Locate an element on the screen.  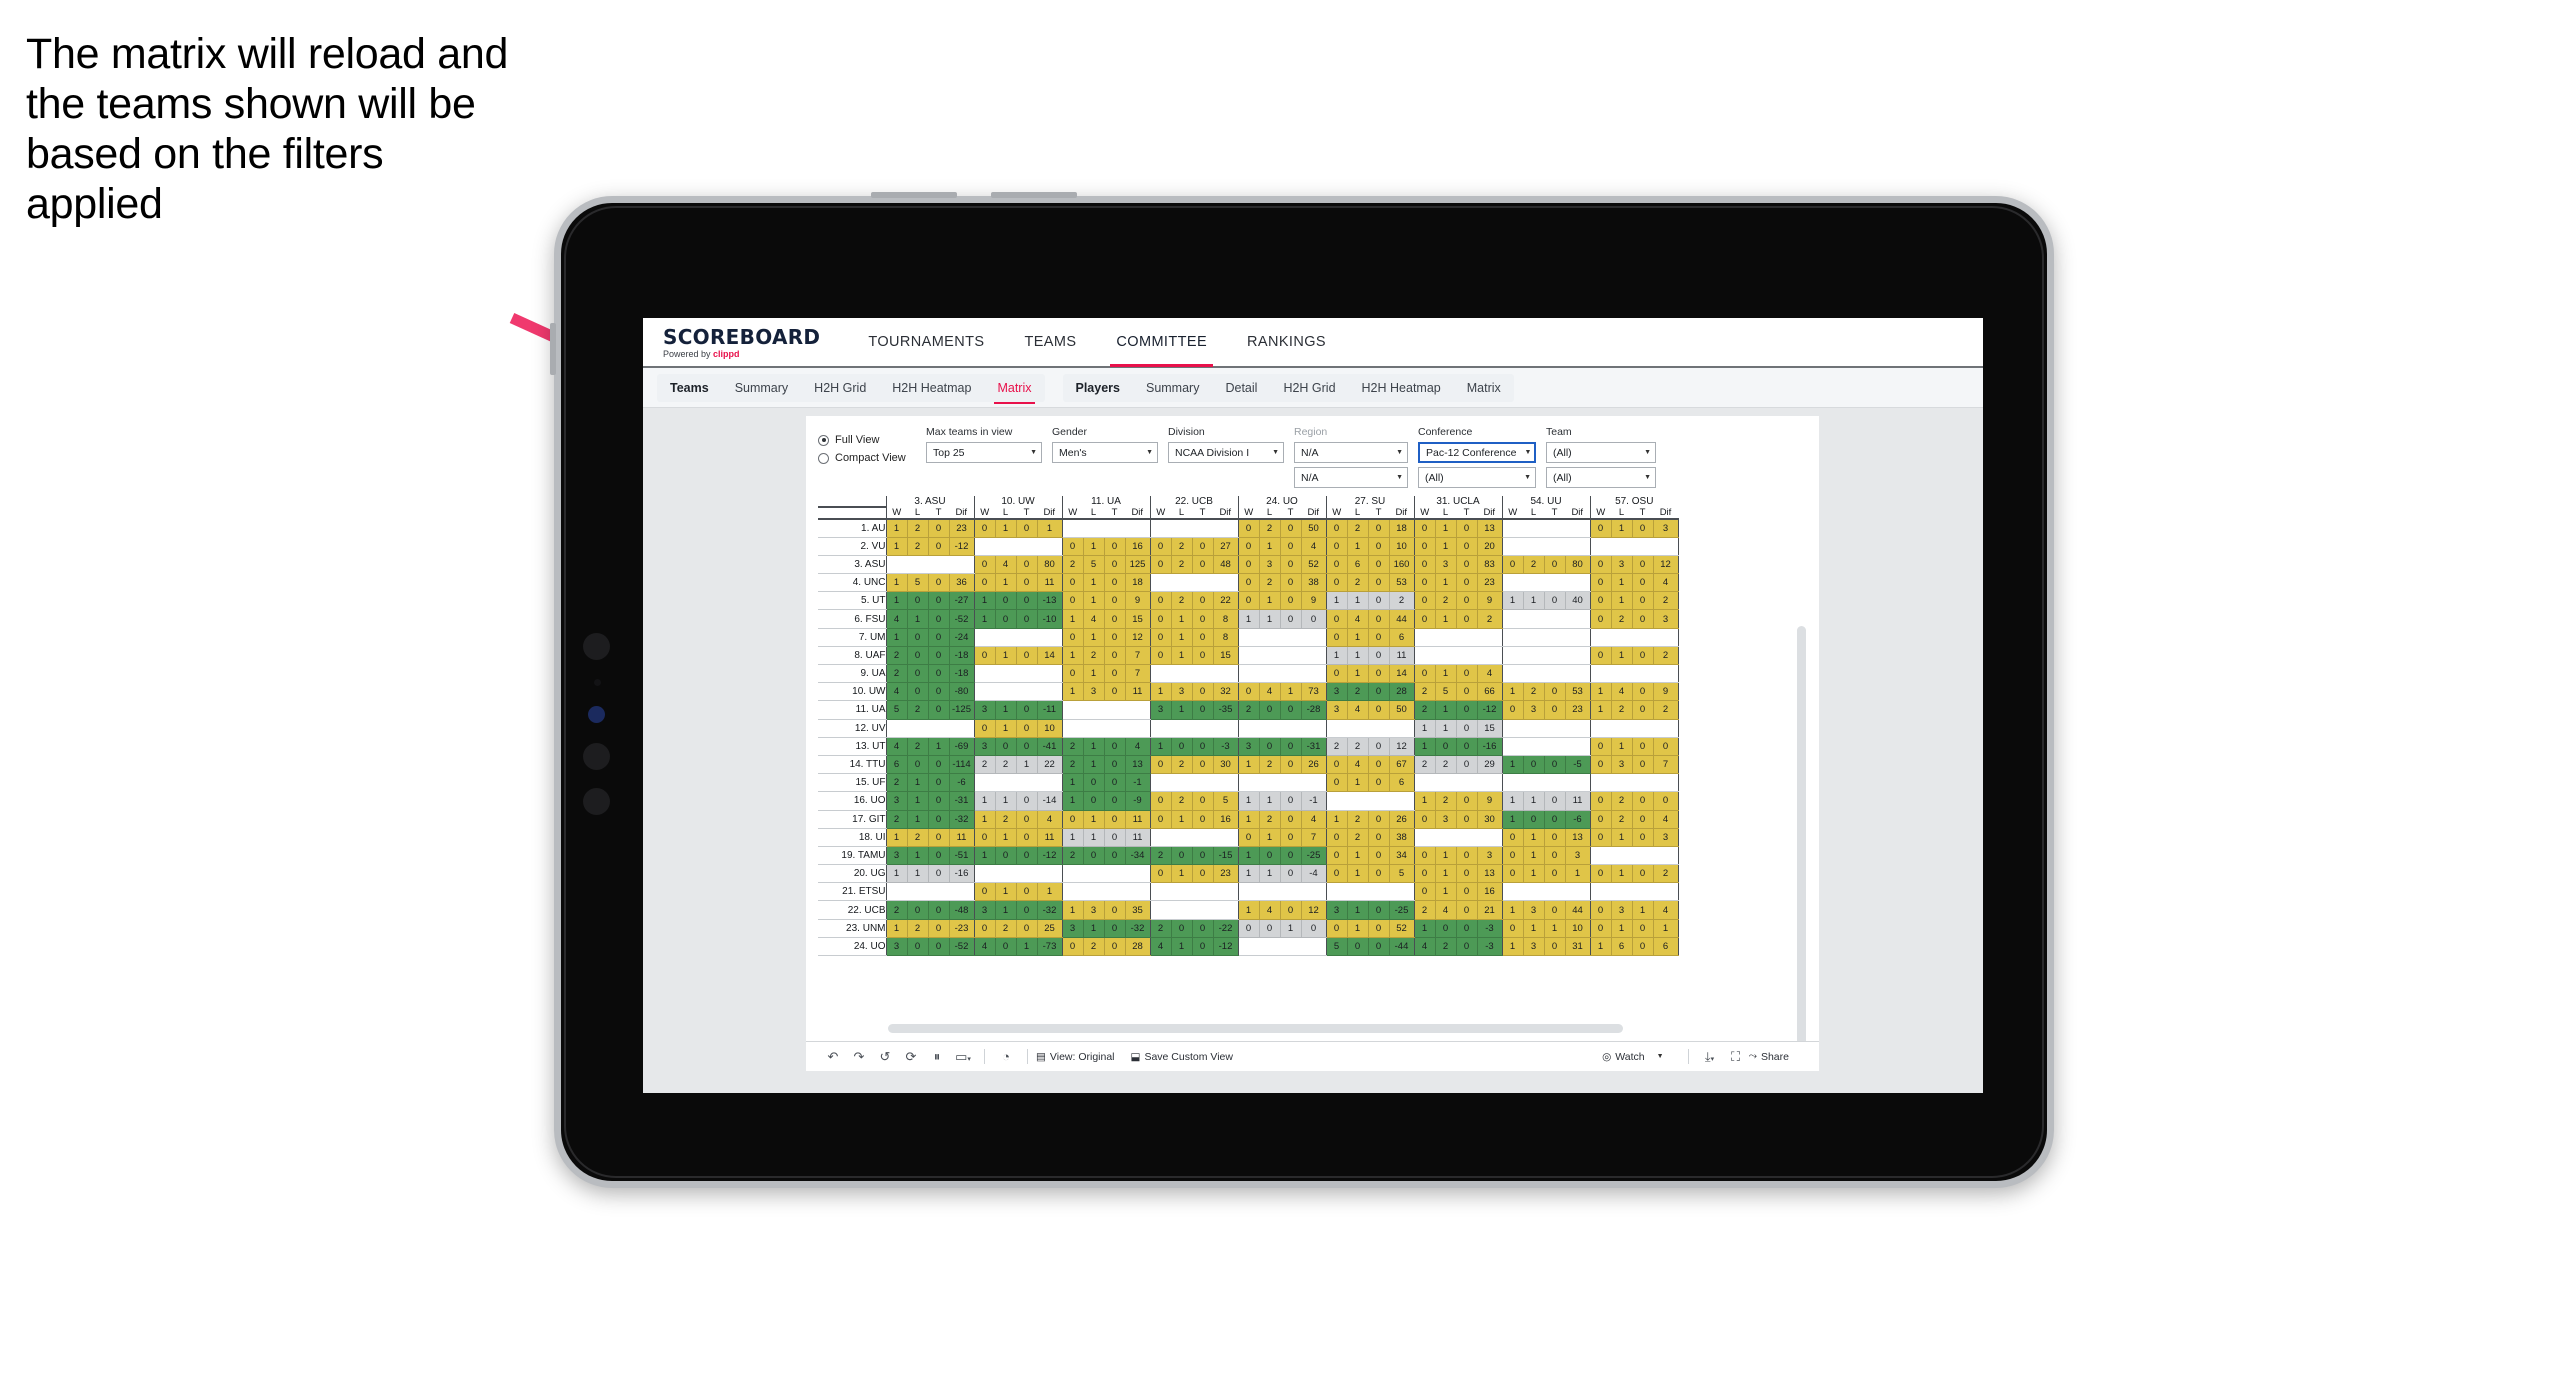
nav-tab-rankings: RANKINGS is located at coordinates (1286, 342).